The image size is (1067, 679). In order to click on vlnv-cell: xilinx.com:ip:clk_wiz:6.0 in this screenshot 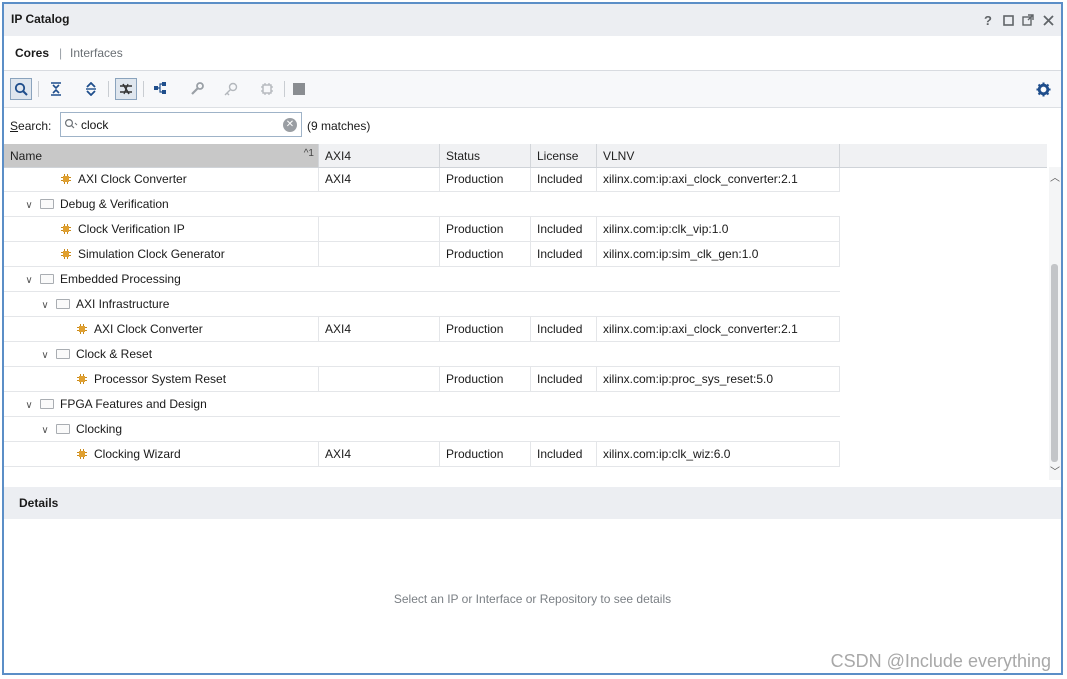, I will do `click(718, 453)`.